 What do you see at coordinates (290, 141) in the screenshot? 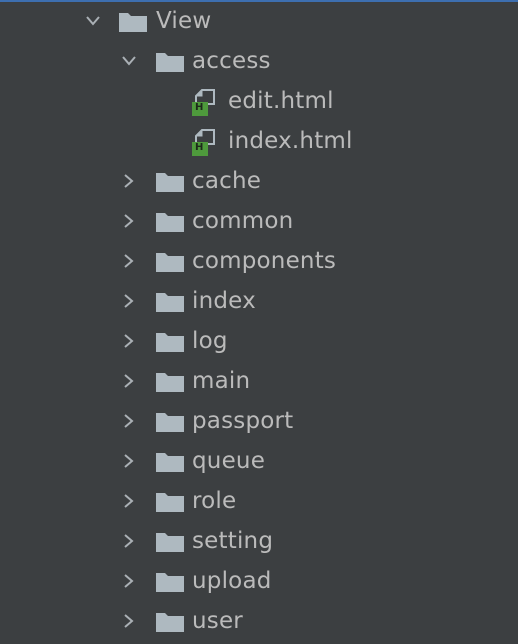
I see `tree-label-file: index.html` at bounding box center [290, 141].